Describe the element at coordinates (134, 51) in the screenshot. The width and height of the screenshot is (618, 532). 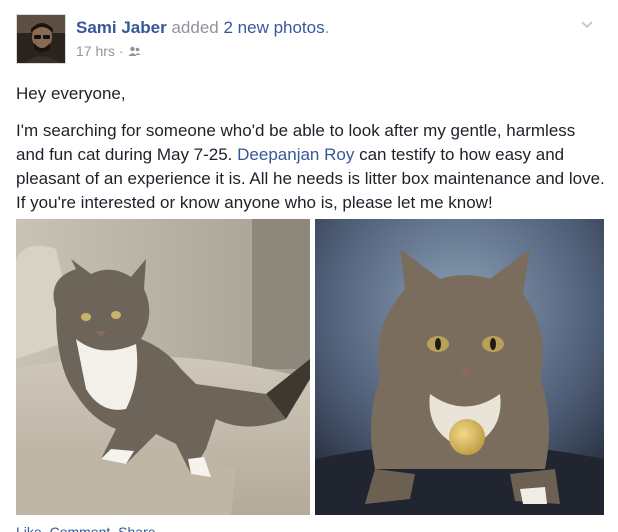
I see `friends-icon` at that location.